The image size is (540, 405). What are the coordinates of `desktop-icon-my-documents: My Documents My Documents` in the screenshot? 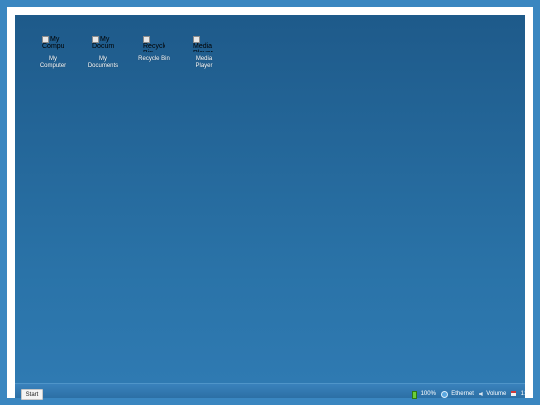 It's located at (103, 53).